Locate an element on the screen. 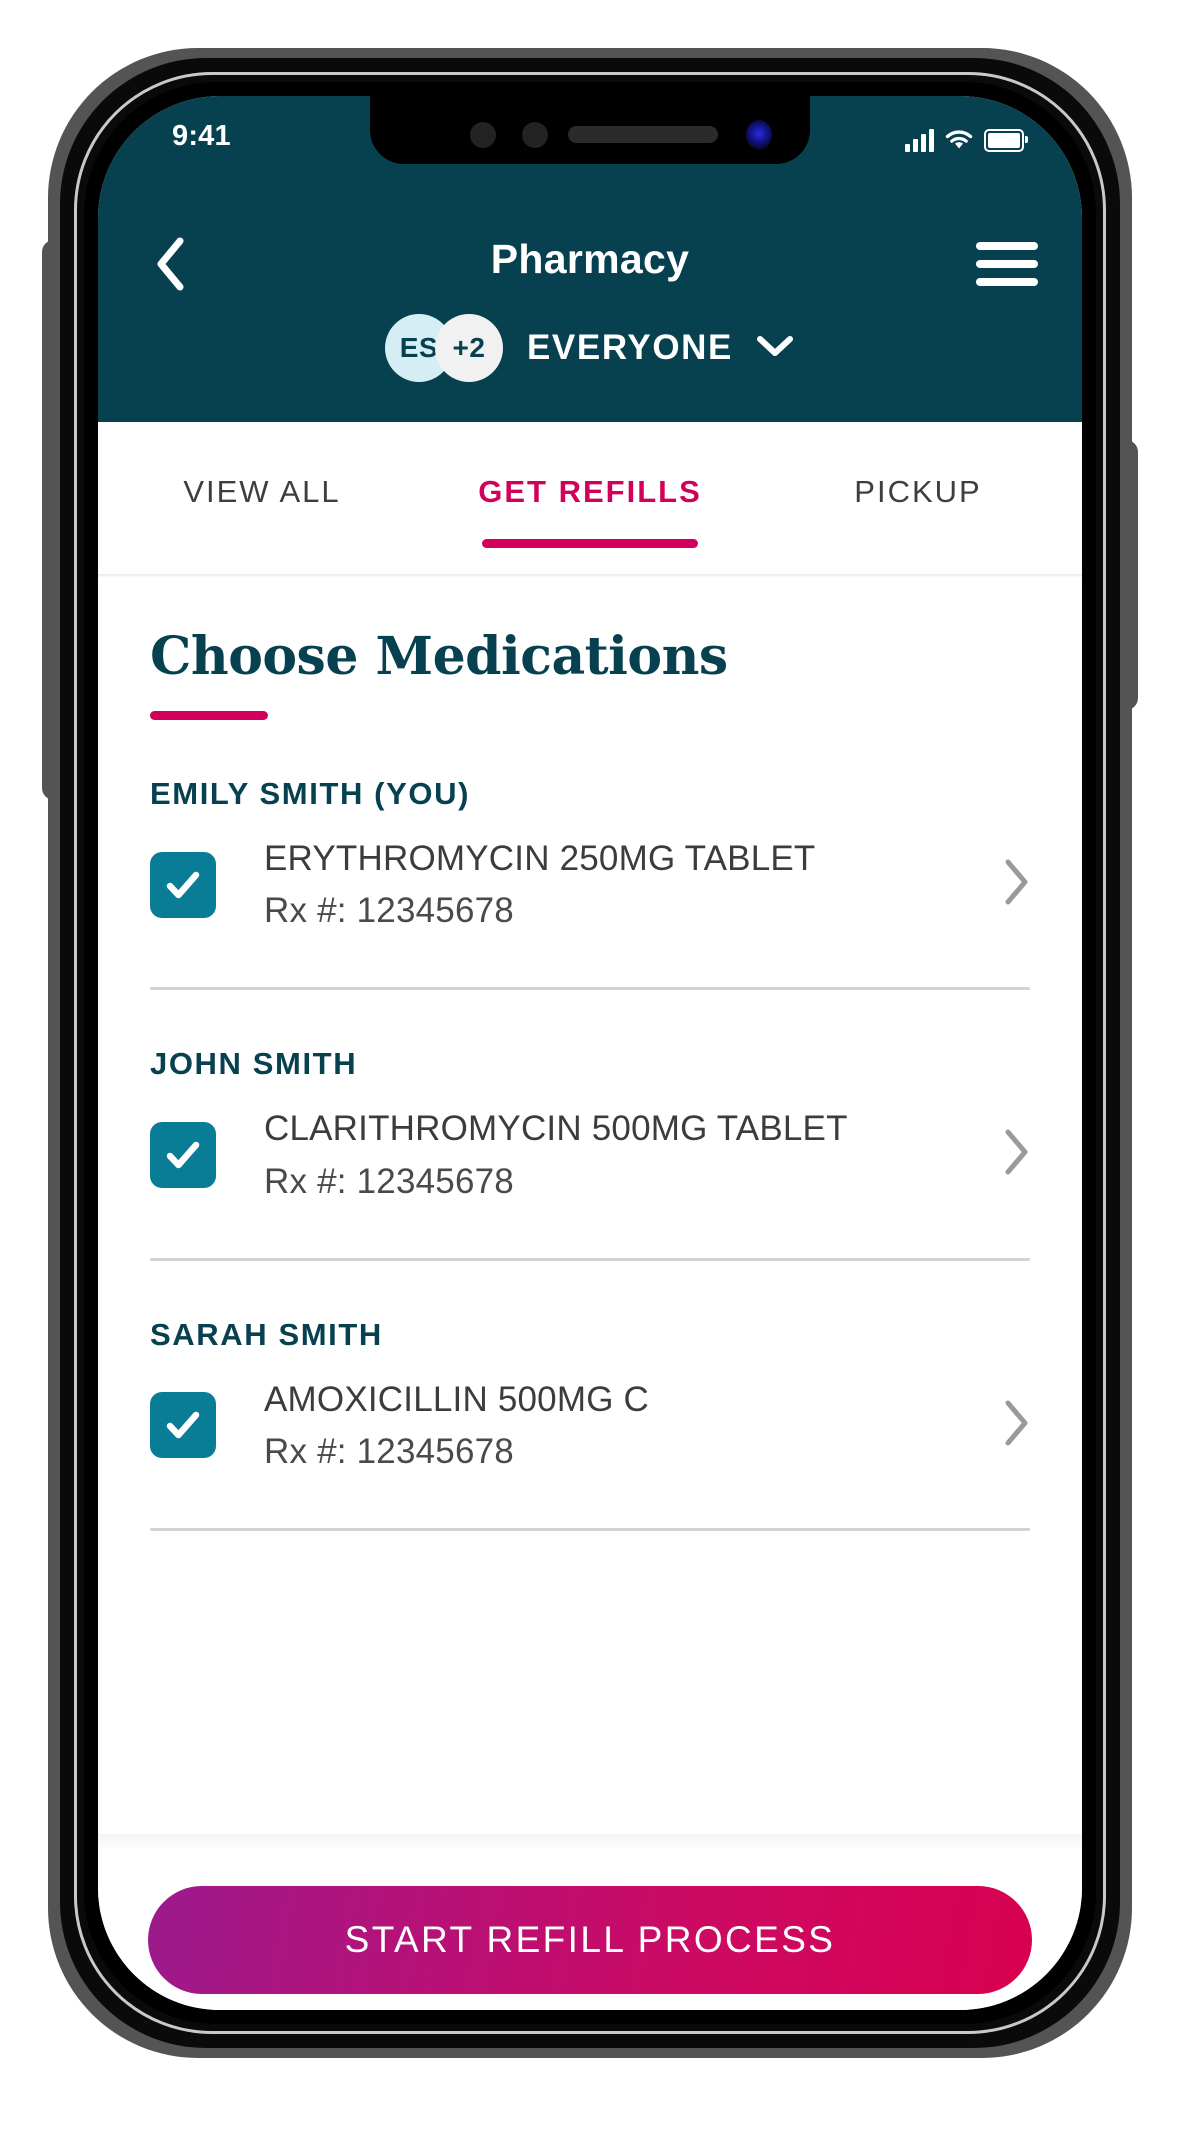  avatar-overflow-count: +2 is located at coordinates (468, 348).